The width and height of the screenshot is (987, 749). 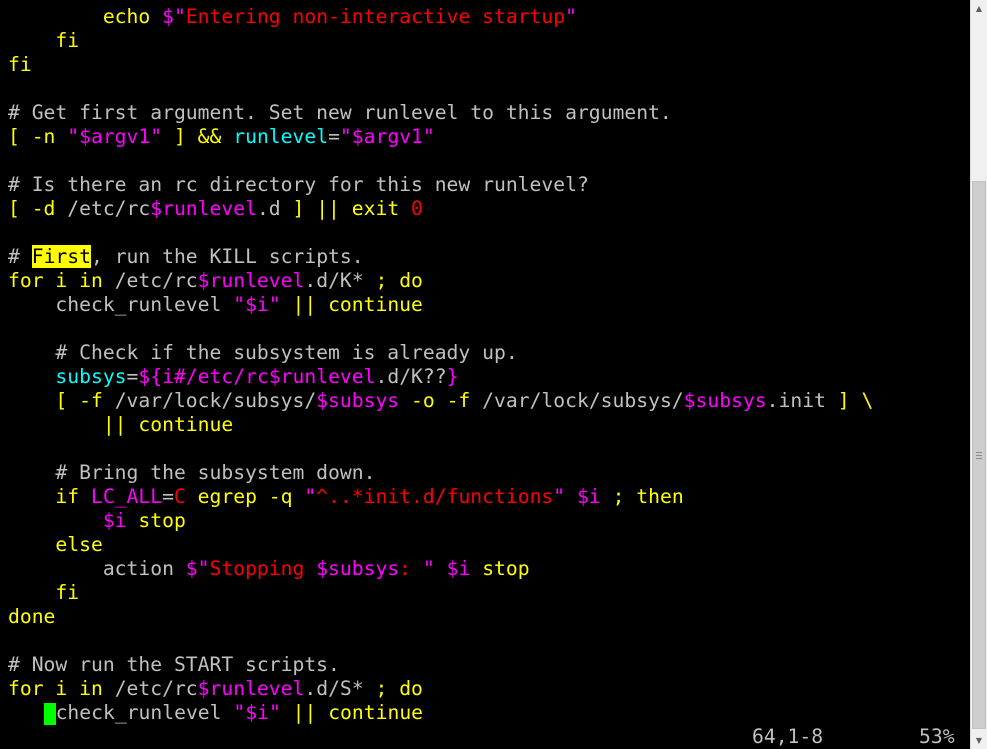 What do you see at coordinates (91, 376) in the screenshot?
I see `code-token: subsys` at bounding box center [91, 376].